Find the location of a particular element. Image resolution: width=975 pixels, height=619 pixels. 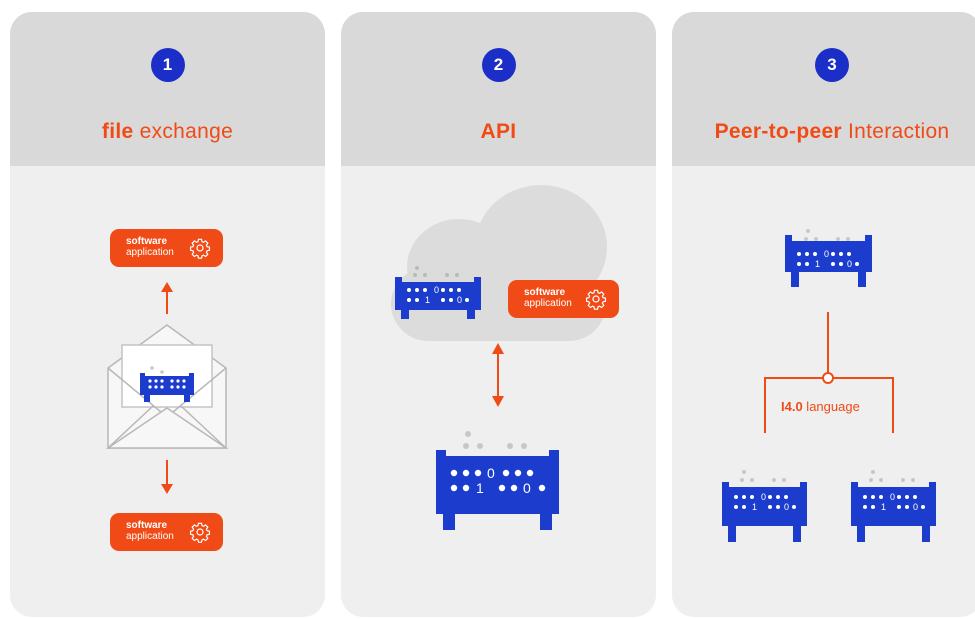

software-application: software application is located at coordinates (563, 299).